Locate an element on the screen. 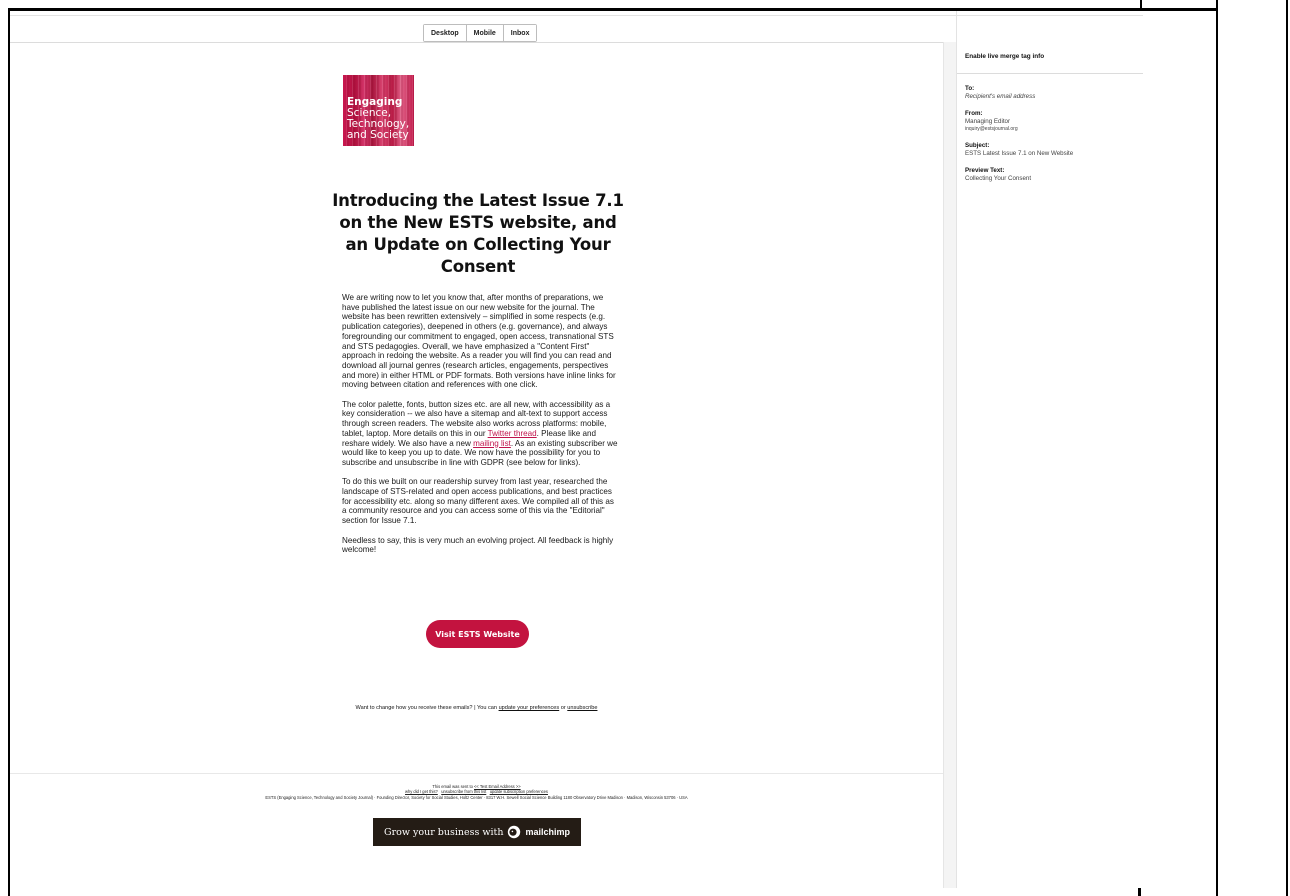 The height and width of the screenshot is (896, 1290). preview-text-field: Preview Text: Collecting Your Consent is located at coordinates (1052, 175).